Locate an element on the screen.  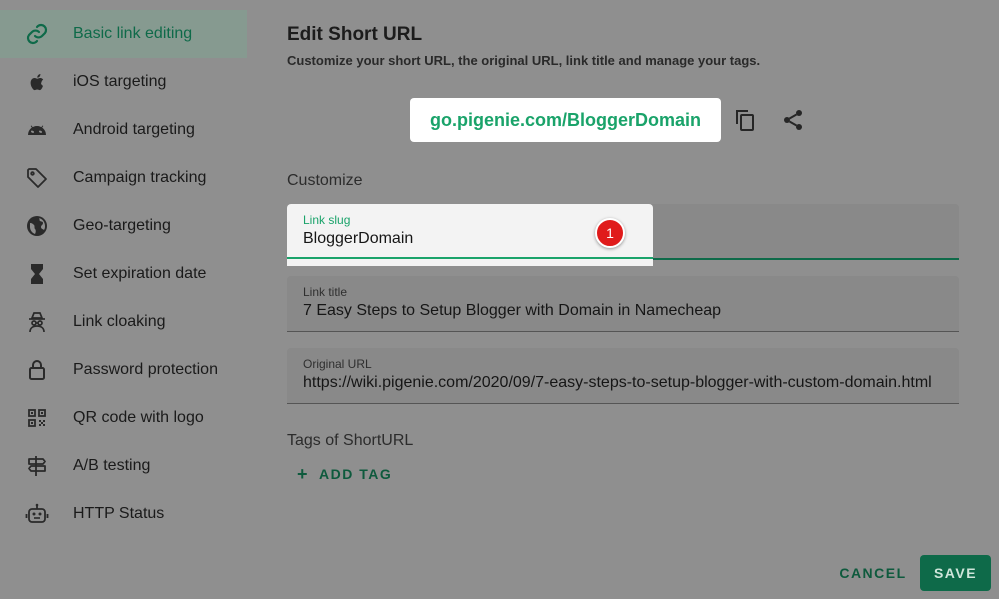
add-tag-button: + ADD TAG is located at coordinates (344, 474).